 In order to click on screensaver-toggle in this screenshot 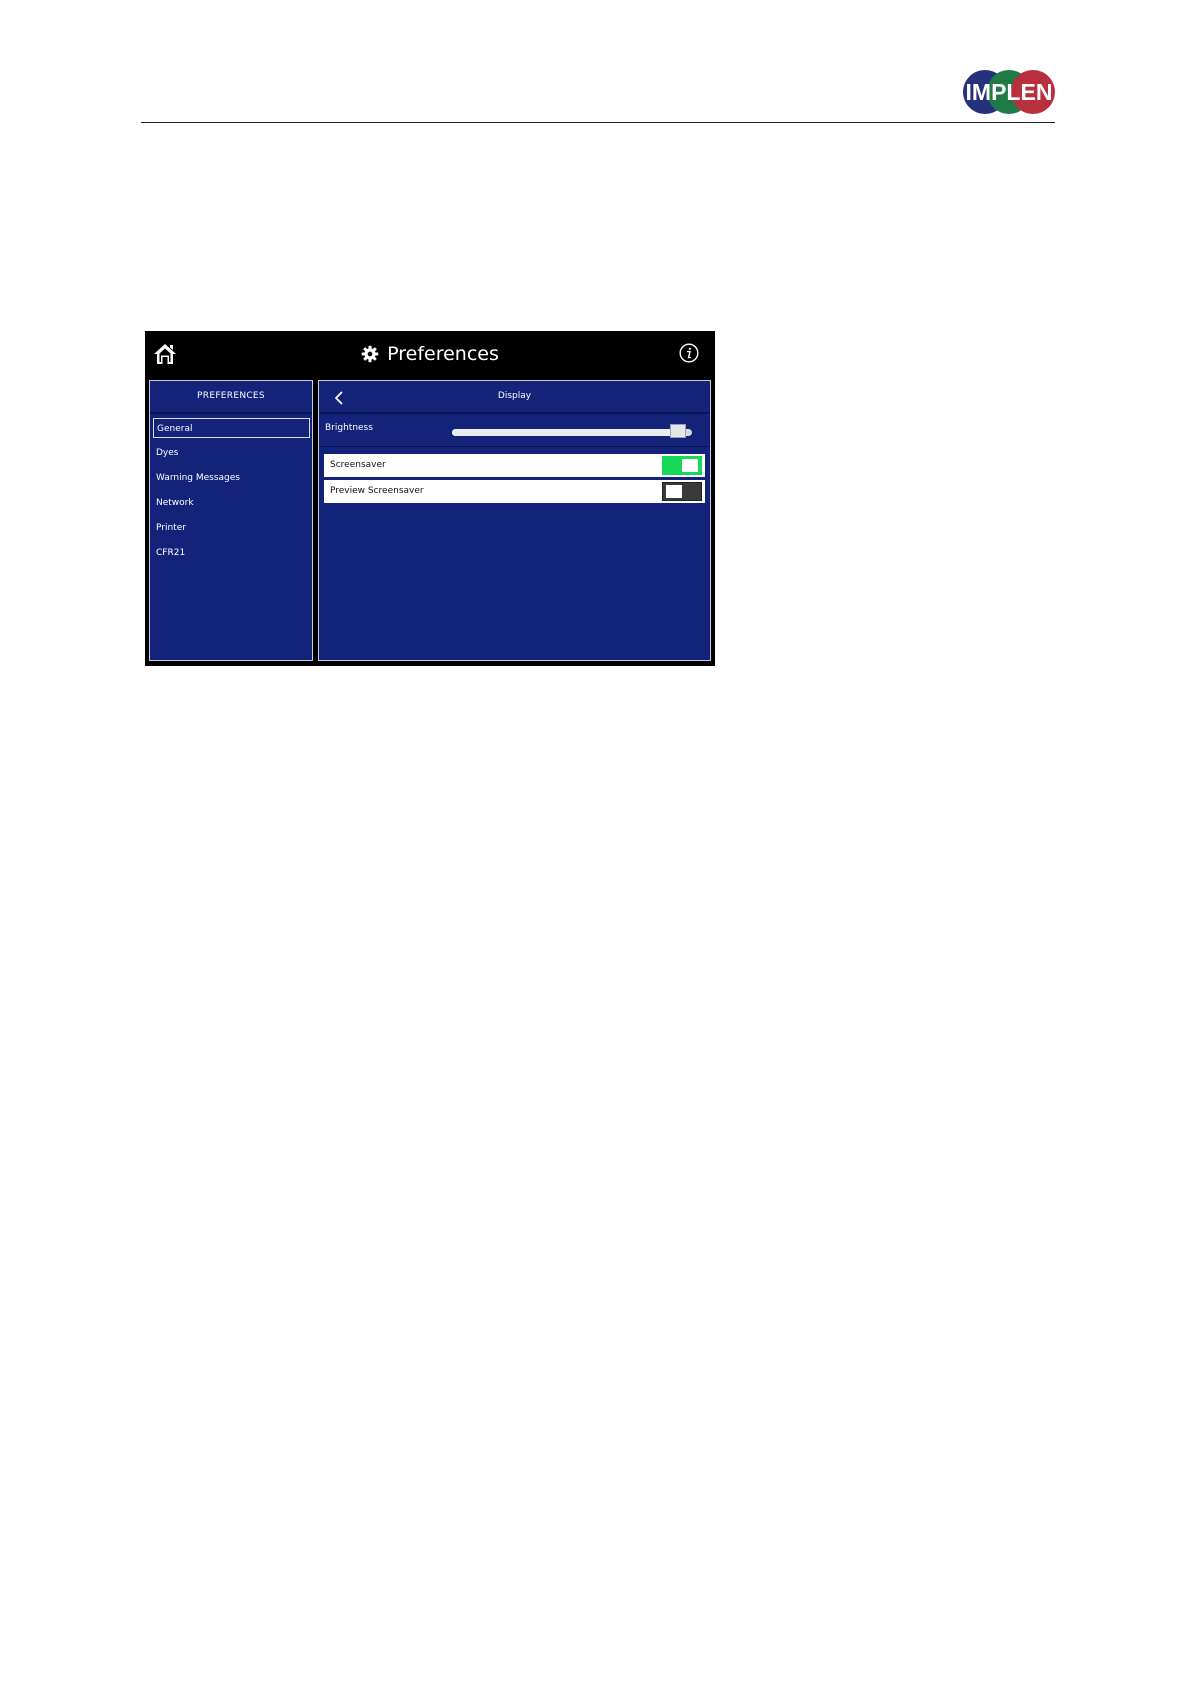, I will do `click(682, 465)`.